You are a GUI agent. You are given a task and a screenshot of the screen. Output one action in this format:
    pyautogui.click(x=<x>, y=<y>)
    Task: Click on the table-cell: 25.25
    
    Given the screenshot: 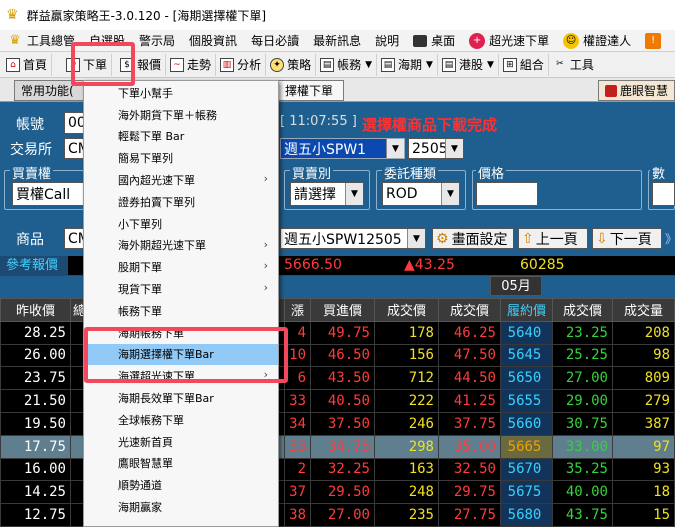 What is the action you would take?
    pyautogui.click(x=582, y=355)
    